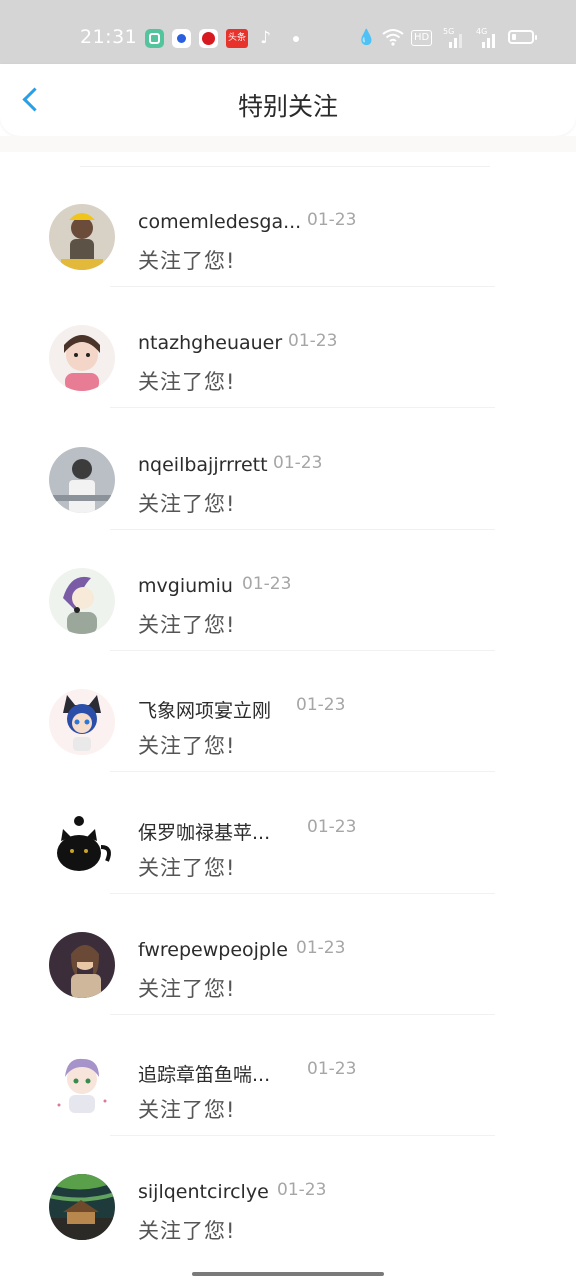 Image resolution: width=576 pixels, height=1280 pixels. I want to click on notification-item: ntazhgheuauer 01-23 关注了您!, so click(288, 341).